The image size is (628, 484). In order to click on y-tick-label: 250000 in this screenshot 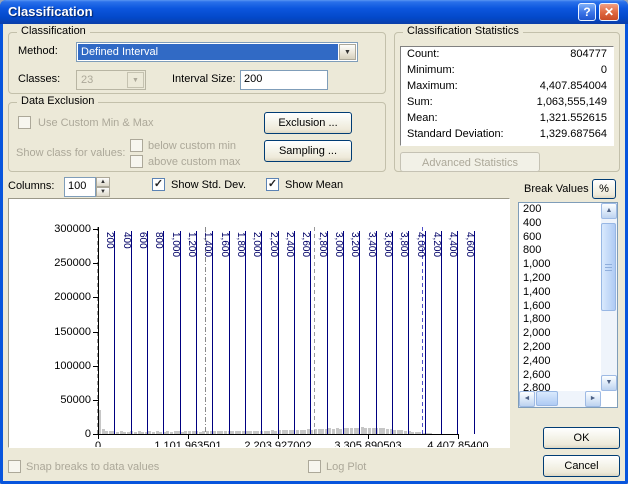, I will do `click(72, 263)`.